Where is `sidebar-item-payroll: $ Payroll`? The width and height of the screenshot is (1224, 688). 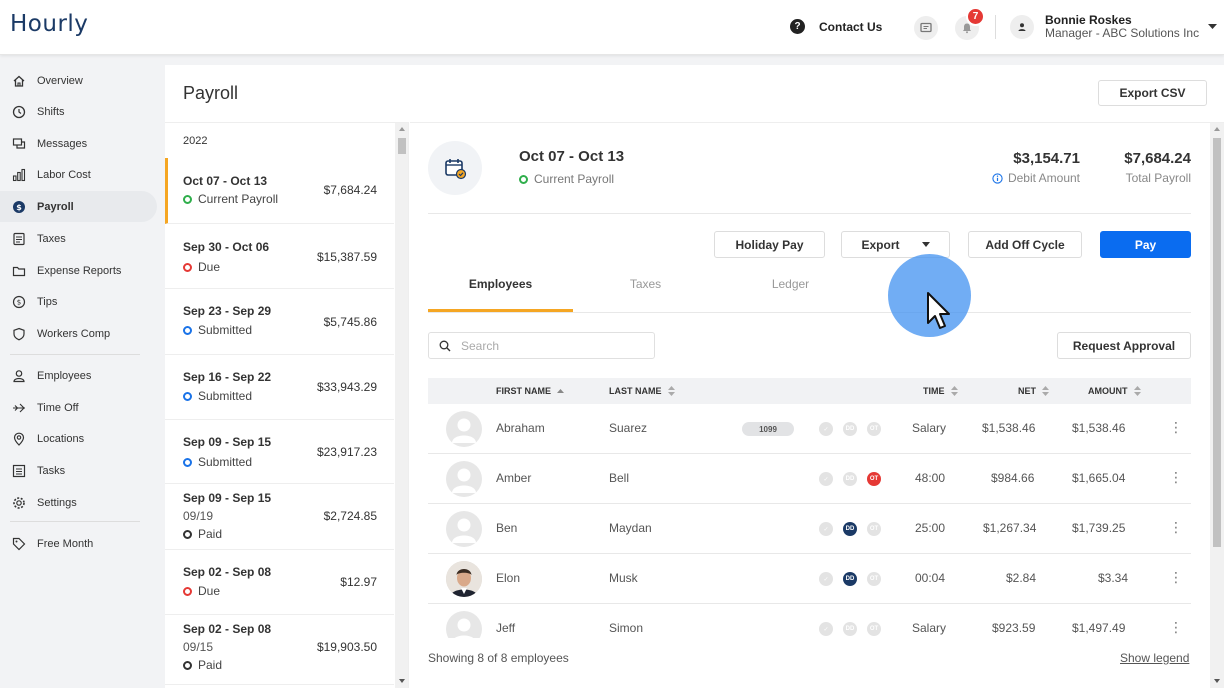 sidebar-item-payroll: $ Payroll is located at coordinates (78, 206).